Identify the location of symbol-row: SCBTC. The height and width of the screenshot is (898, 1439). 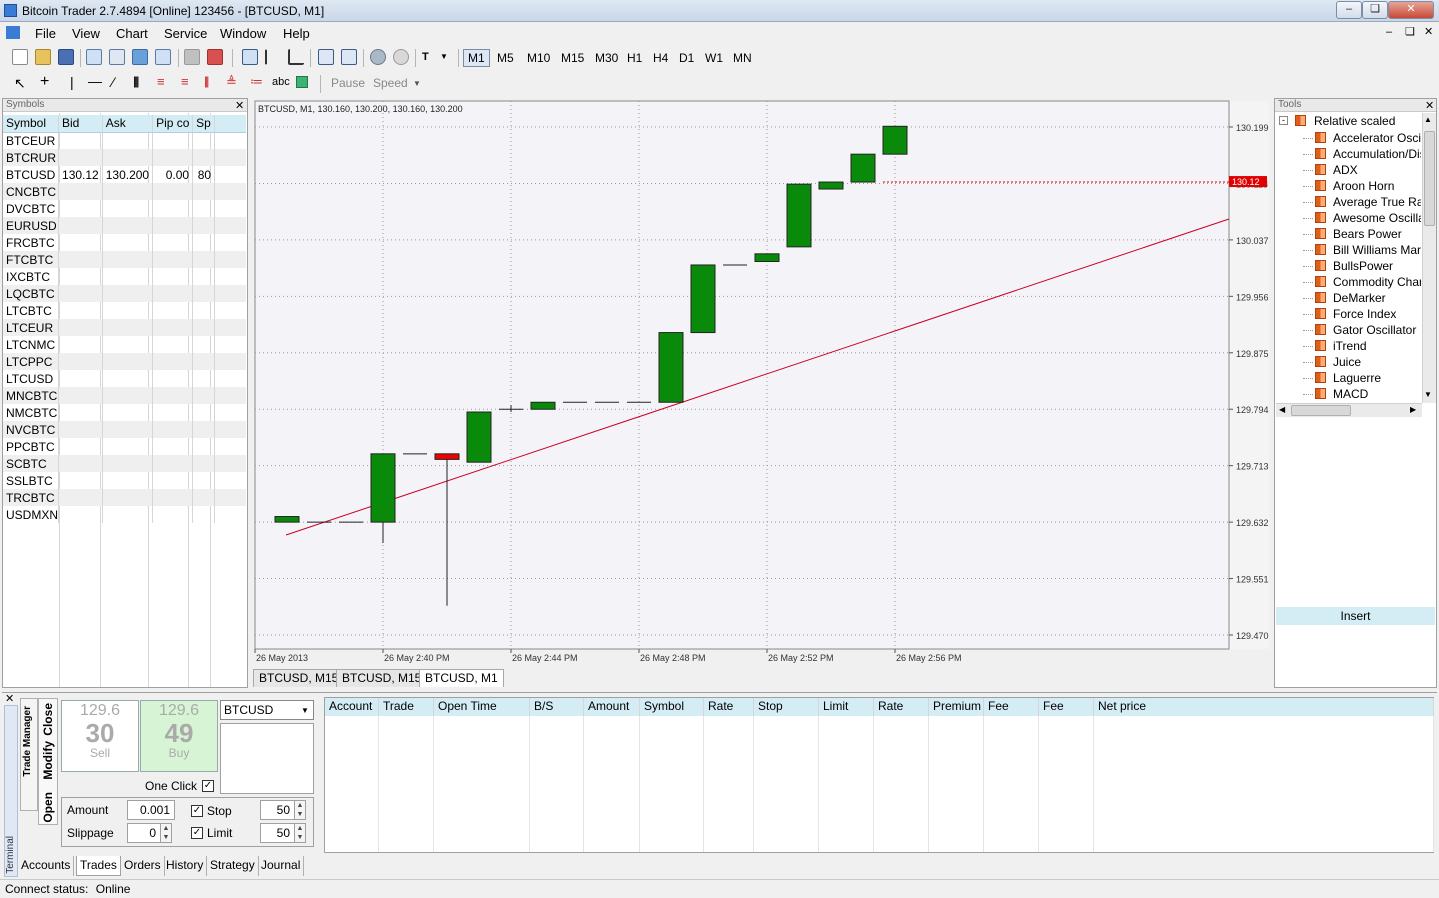
(124, 463).